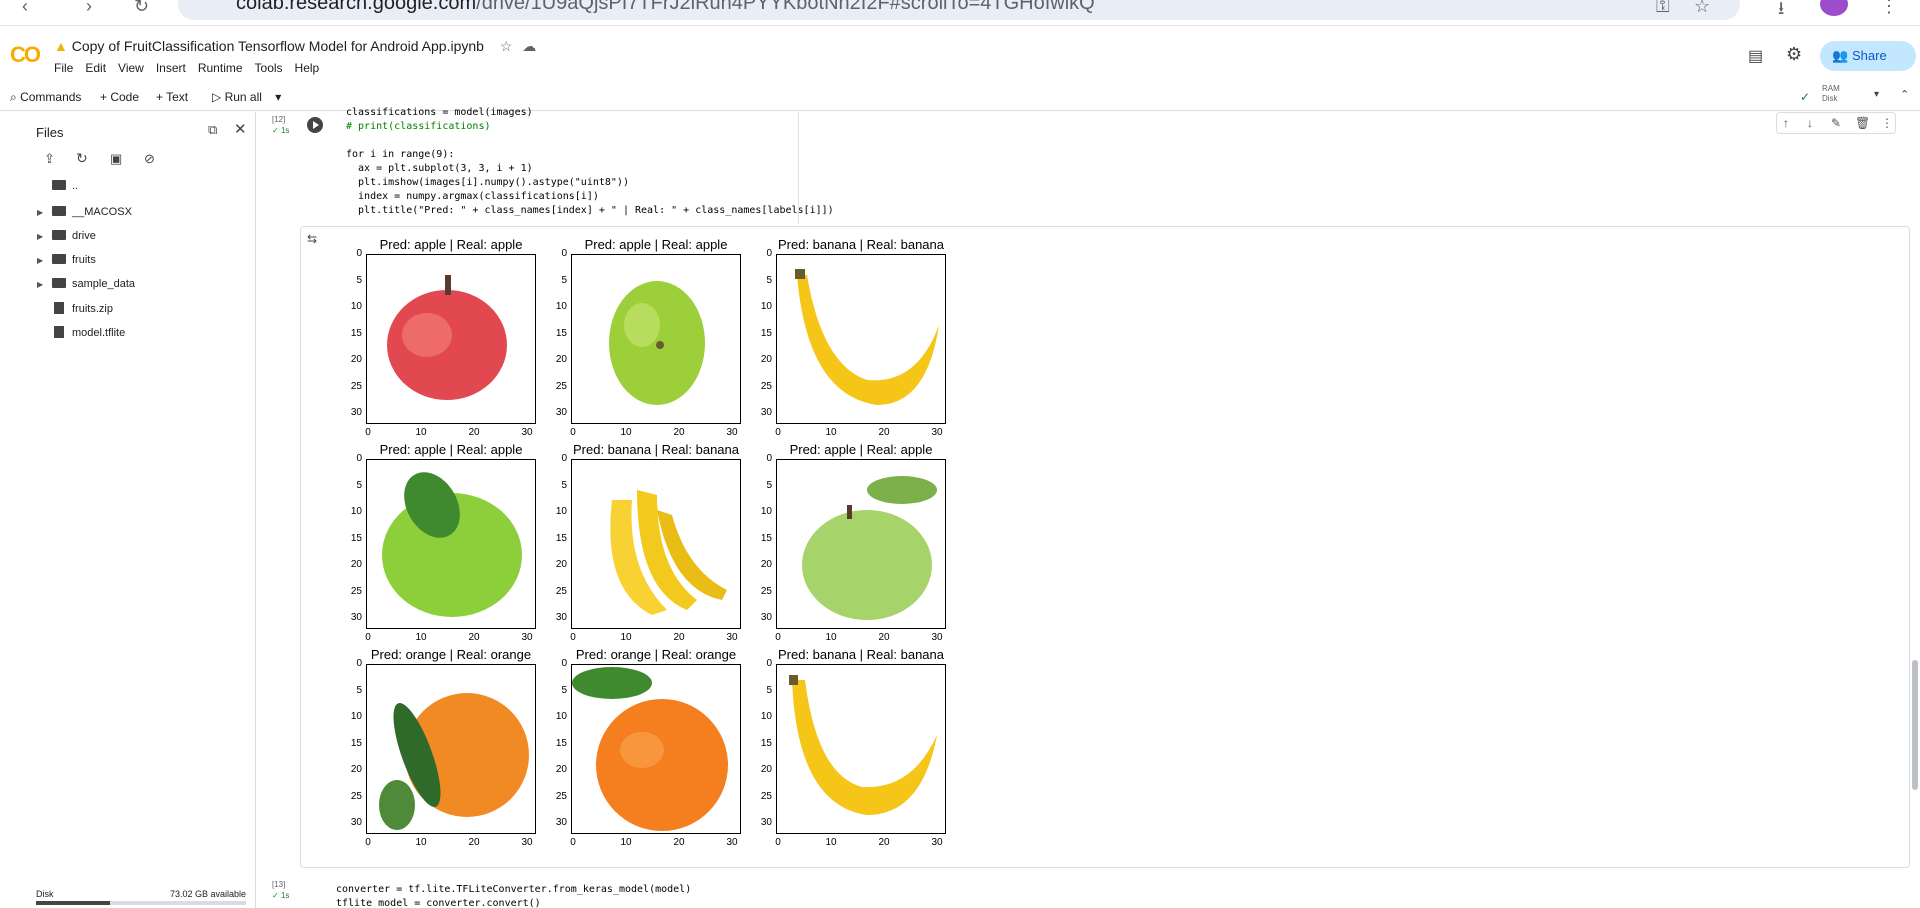  What do you see at coordinates (119, 97) in the screenshot?
I see `add-code-button: + Code` at bounding box center [119, 97].